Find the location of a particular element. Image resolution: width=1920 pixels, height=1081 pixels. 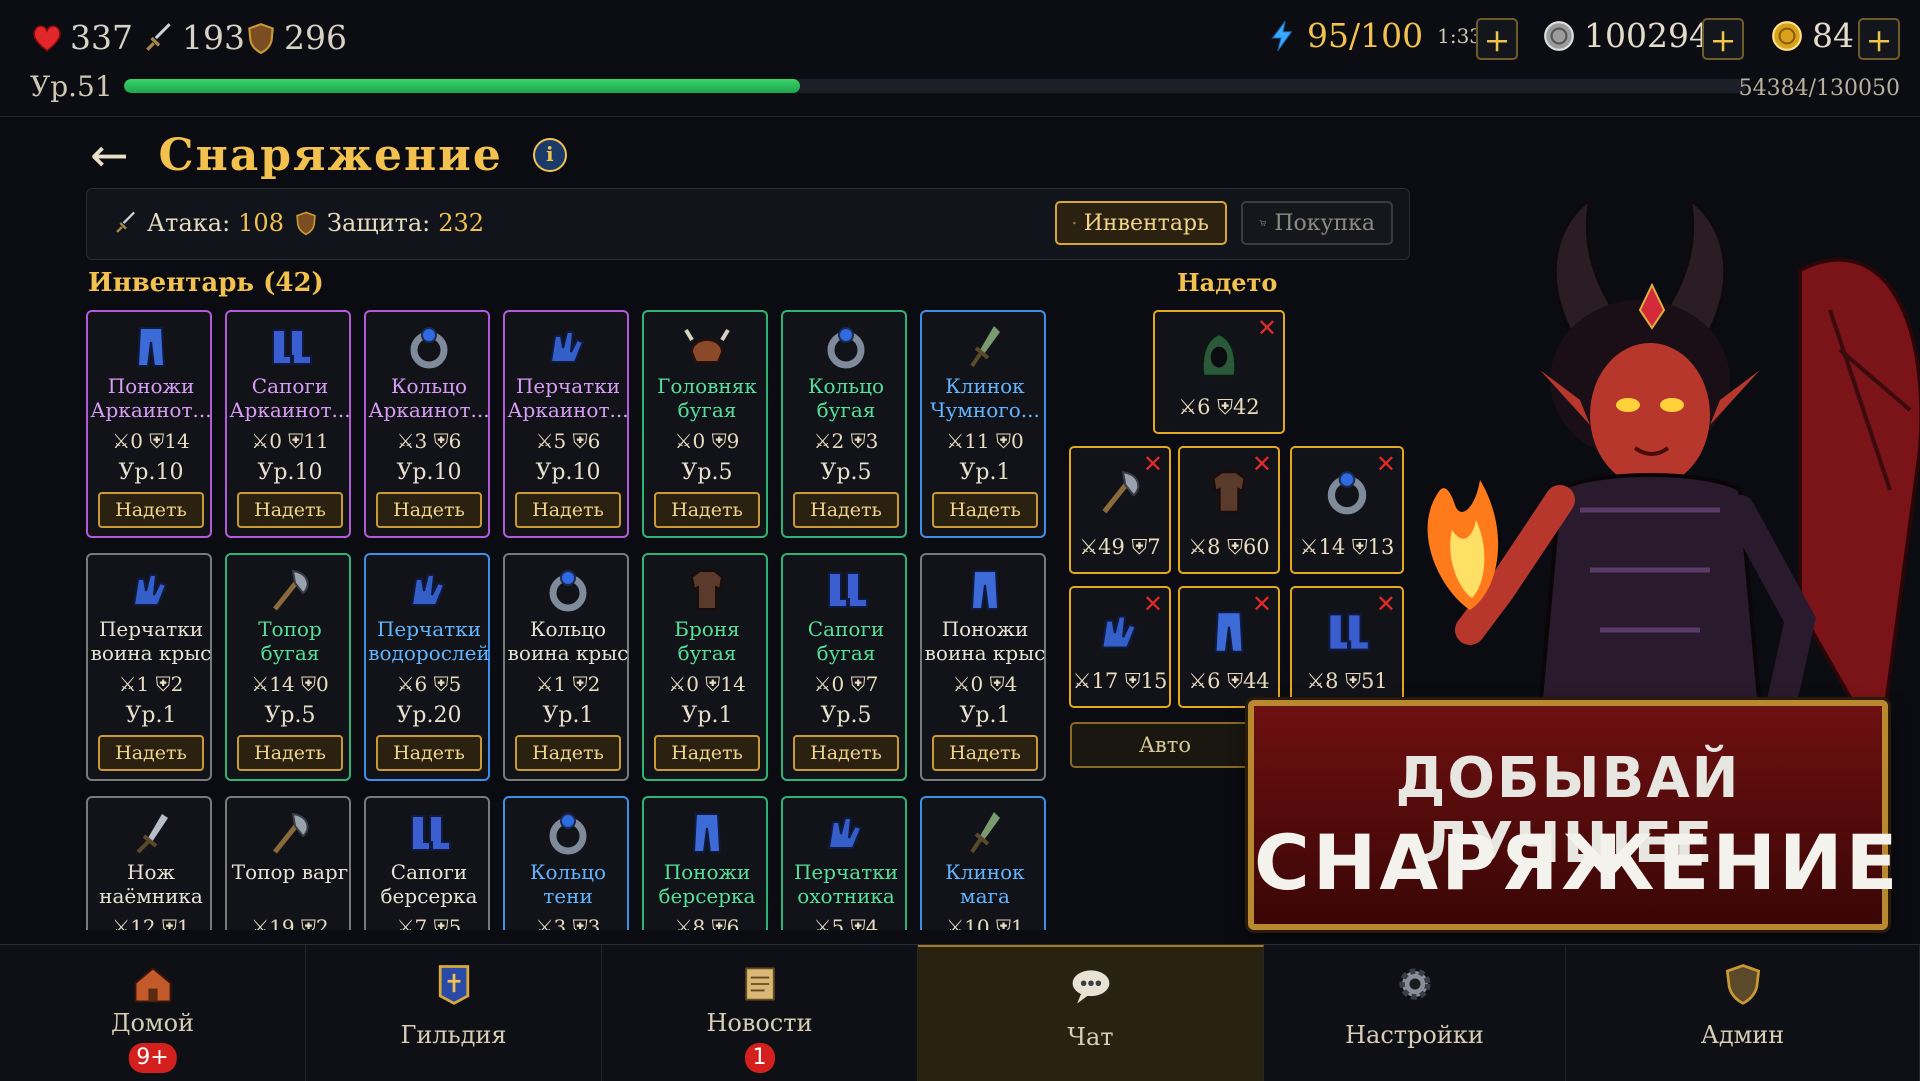

silver-value: 100294 is located at coordinates (1647, 35).